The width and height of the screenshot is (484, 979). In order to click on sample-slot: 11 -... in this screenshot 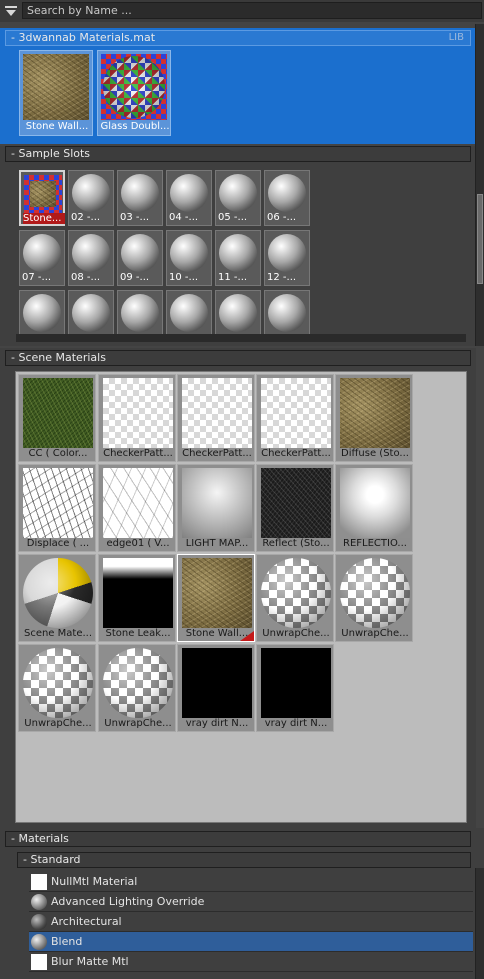, I will do `click(238, 258)`.